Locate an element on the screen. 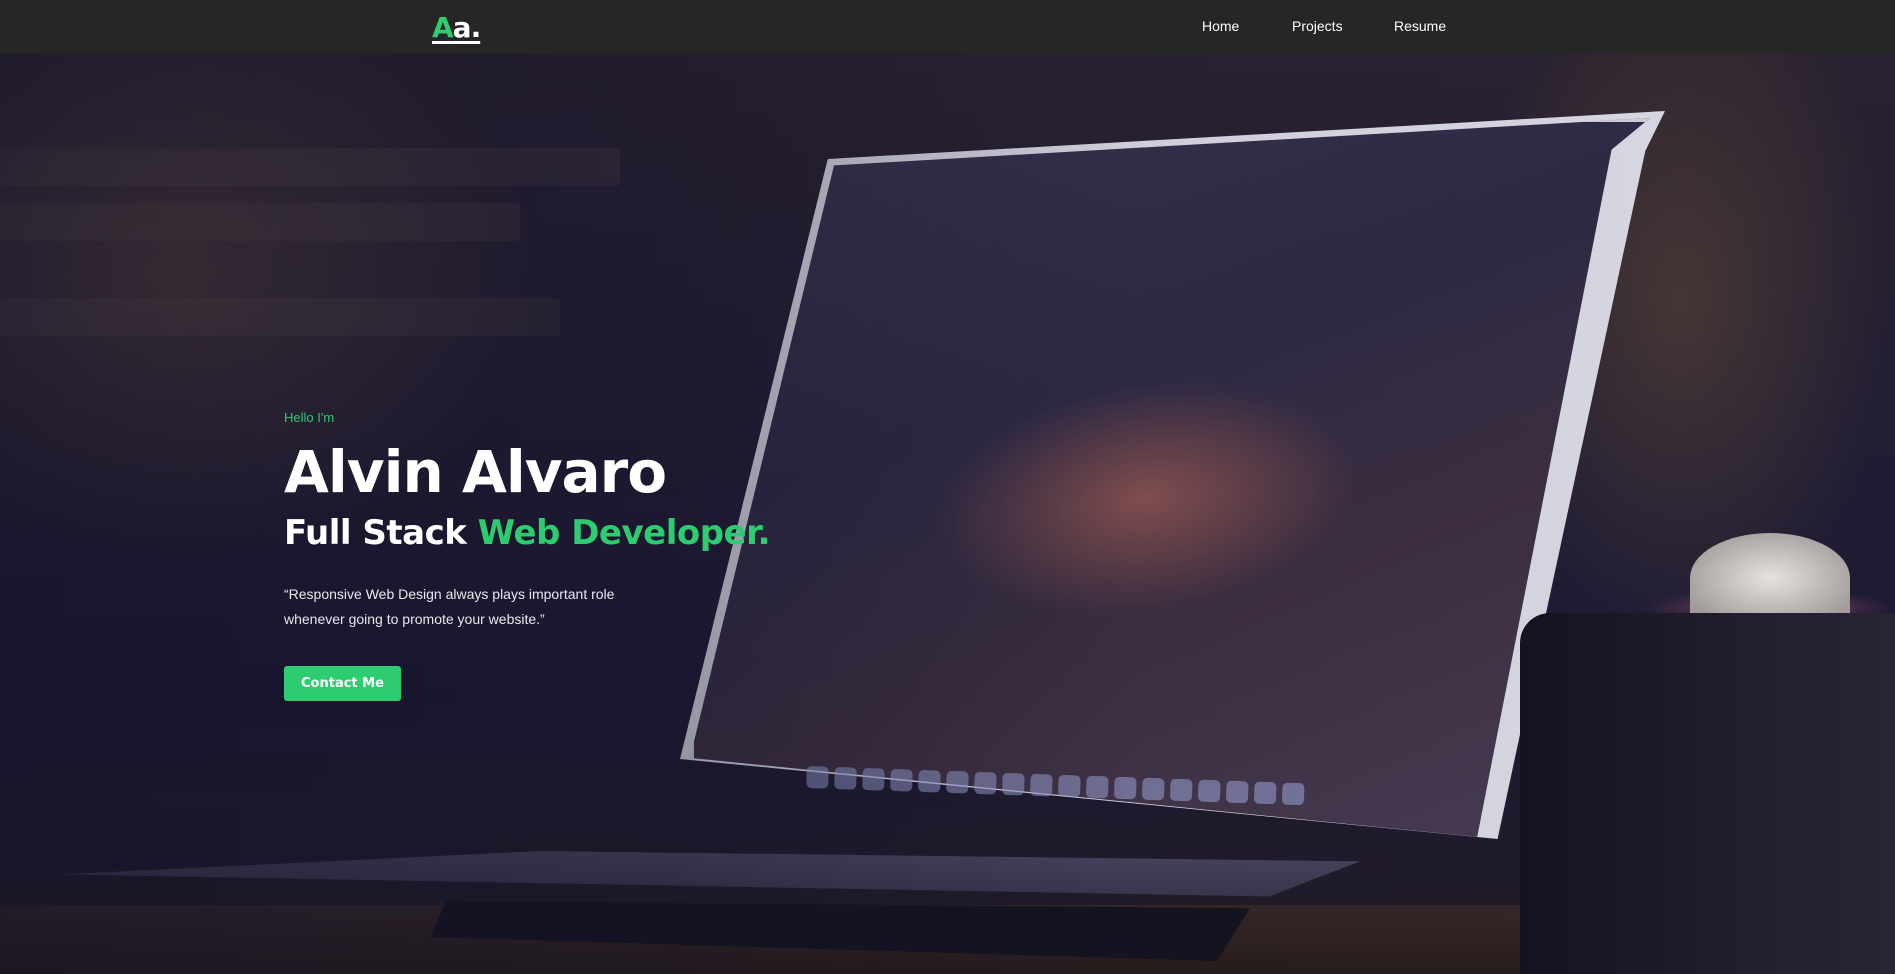 The width and height of the screenshot is (1895, 974). logo-rest: a. is located at coordinates (467, 27).